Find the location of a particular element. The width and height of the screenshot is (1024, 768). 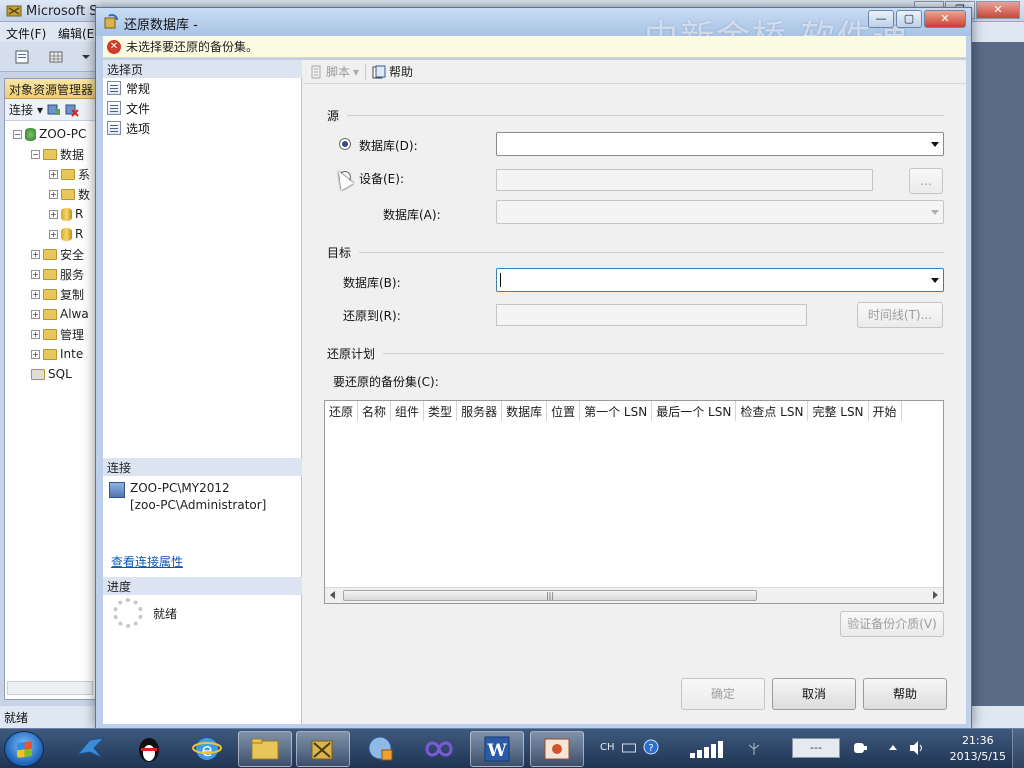

input-language-indicator: CH is located at coordinates (607, 747).